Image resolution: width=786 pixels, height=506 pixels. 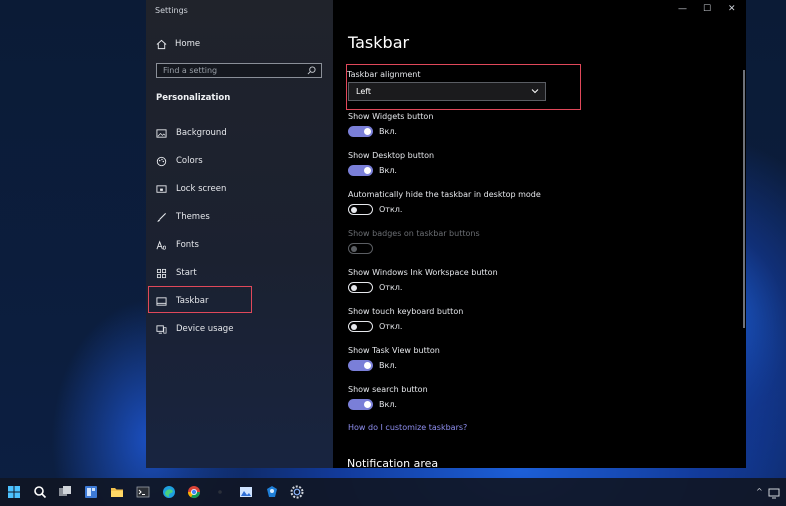 I want to click on file-explorer-icon, so click(x=117, y=492).